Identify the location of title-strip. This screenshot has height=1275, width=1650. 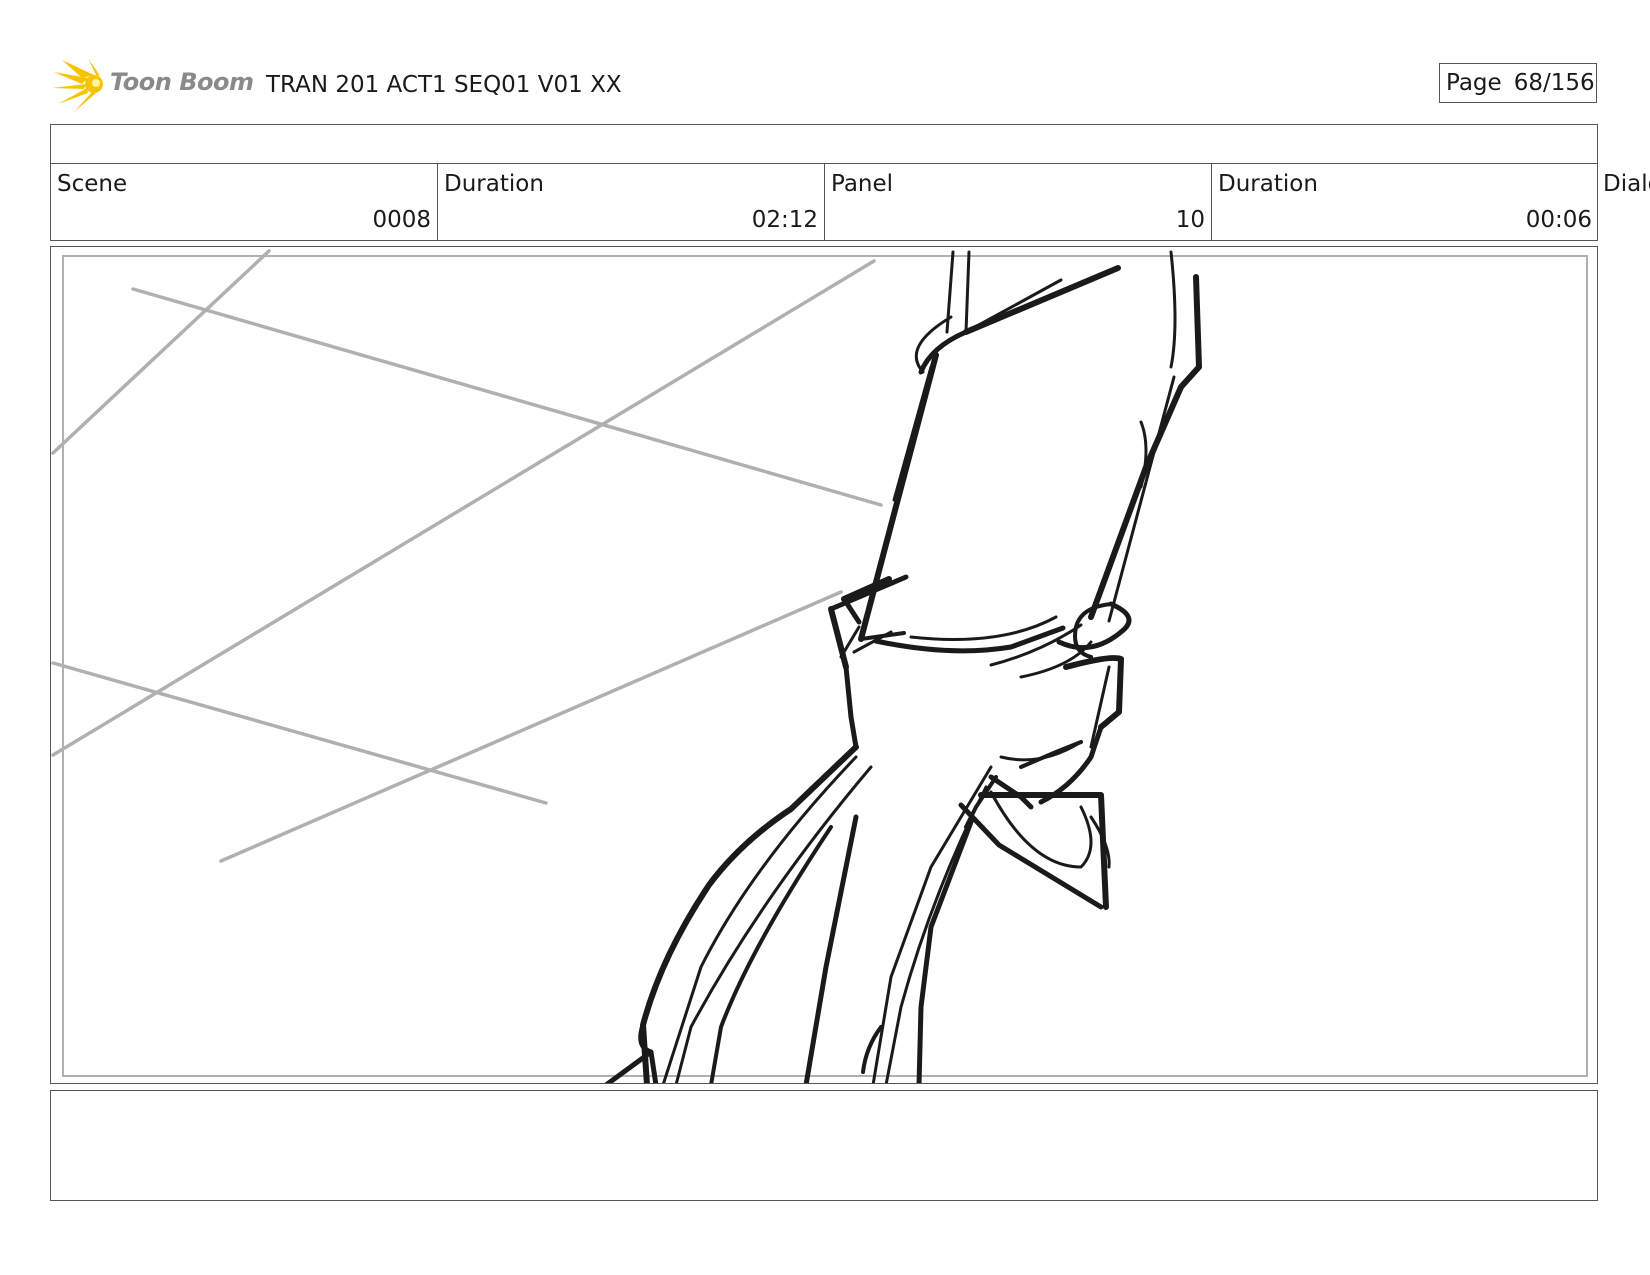
(824, 144).